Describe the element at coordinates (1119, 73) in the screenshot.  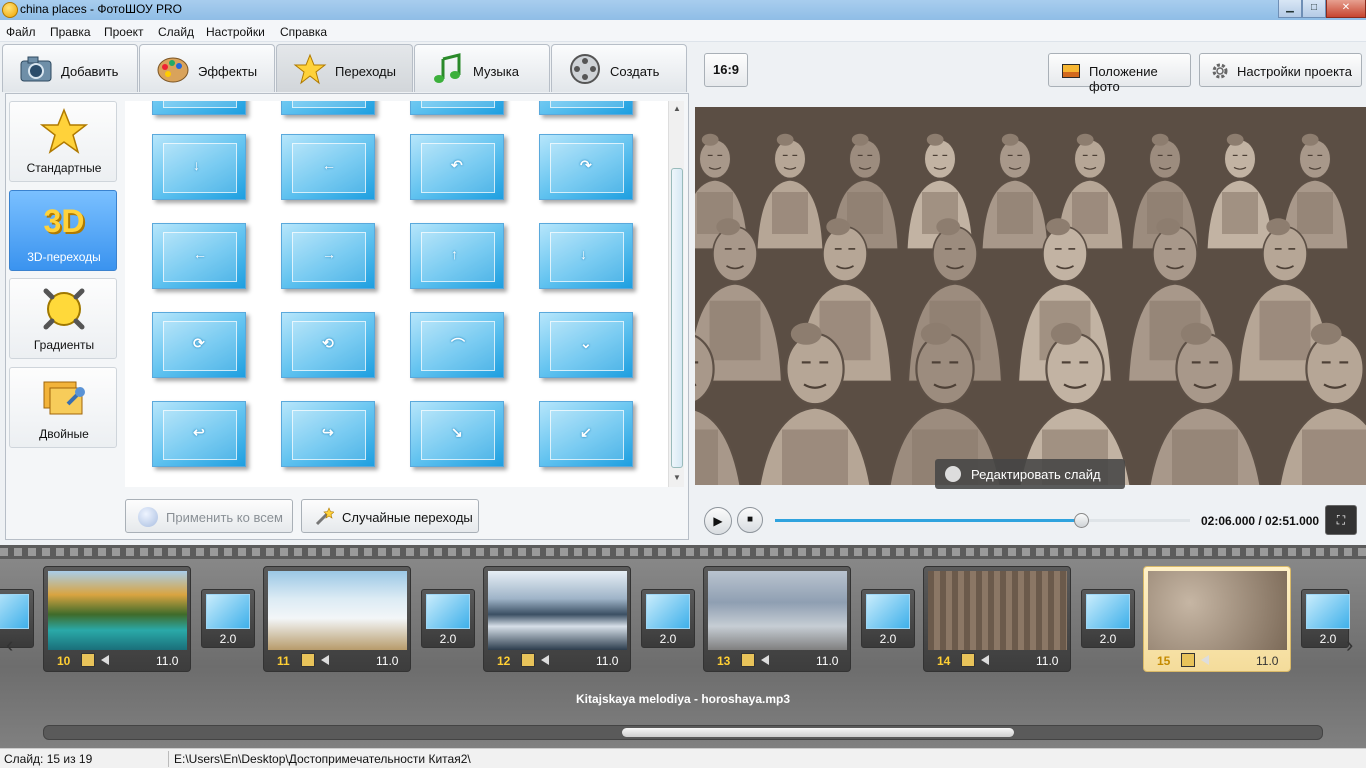
I see `photo-position-button: Положение фото` at that location.